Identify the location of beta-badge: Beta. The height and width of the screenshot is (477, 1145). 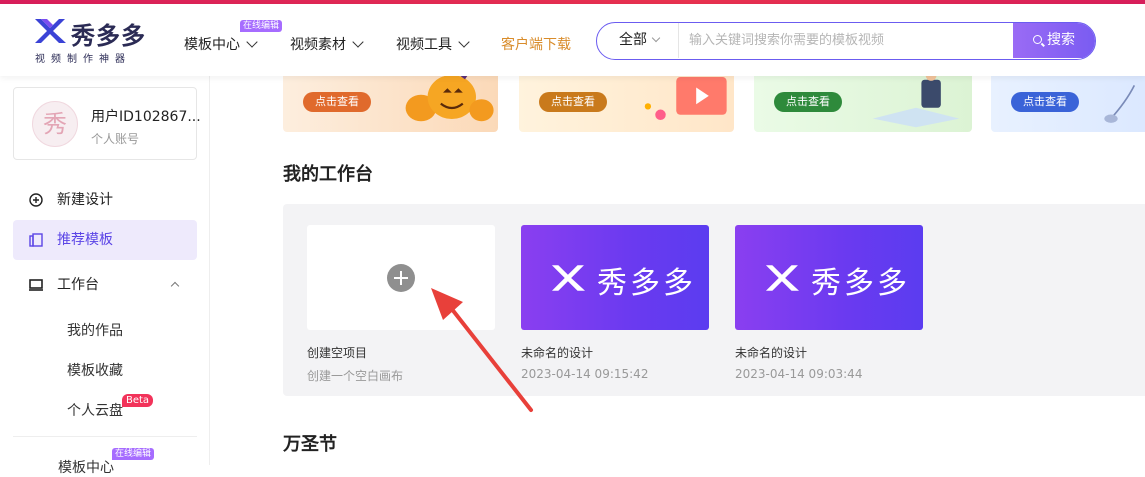
(138, 400).